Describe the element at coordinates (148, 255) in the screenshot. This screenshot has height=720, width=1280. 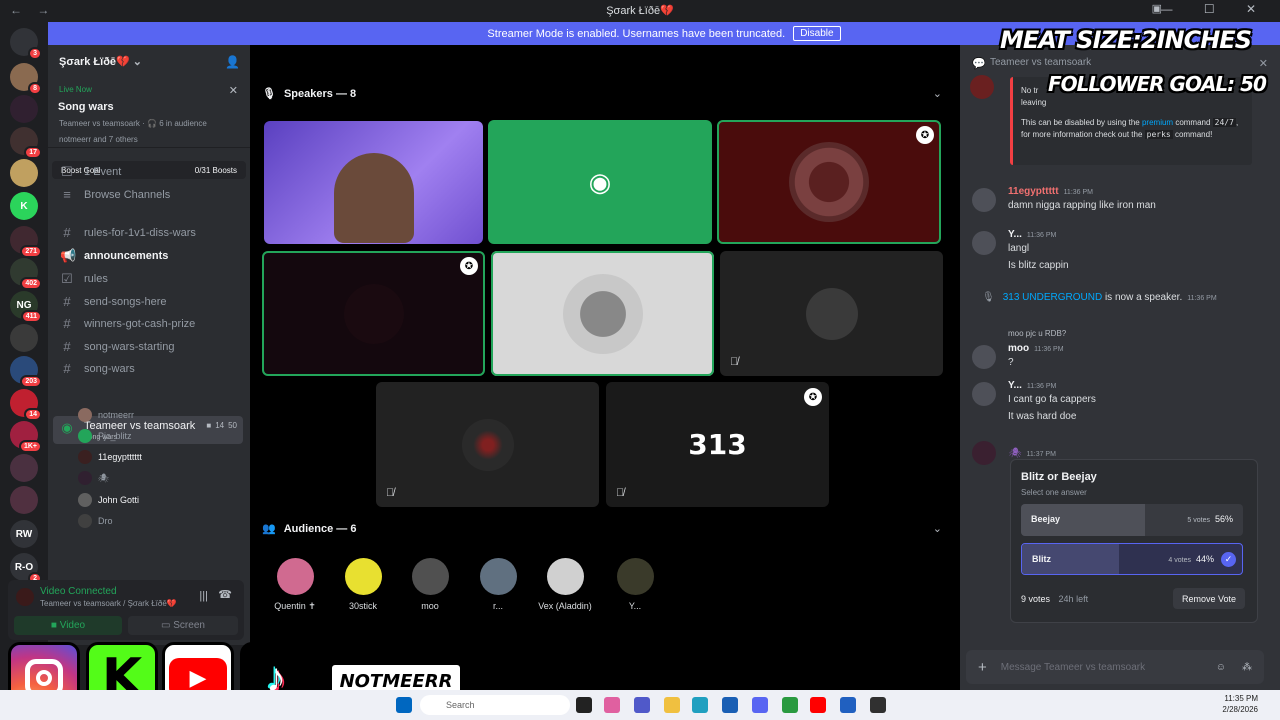
I see `channel-item: 📢 announcements` at that location.